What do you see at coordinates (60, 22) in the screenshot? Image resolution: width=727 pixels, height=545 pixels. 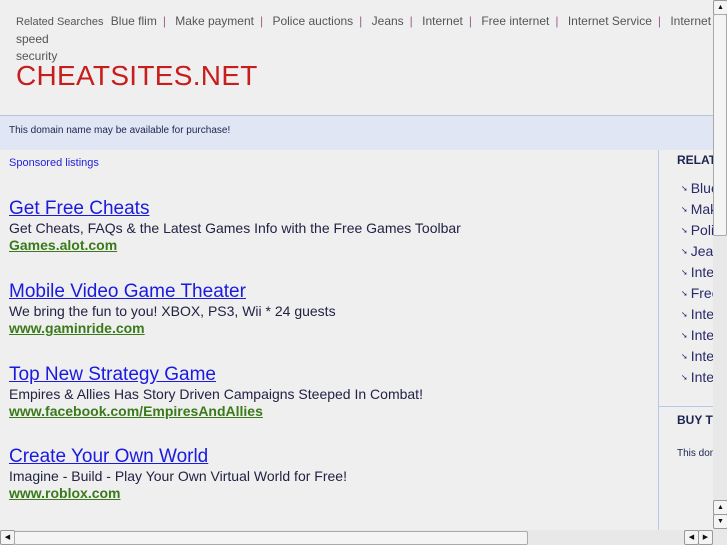 I see `related-searches-label: Related Searches` at bounding box center [60, 22].